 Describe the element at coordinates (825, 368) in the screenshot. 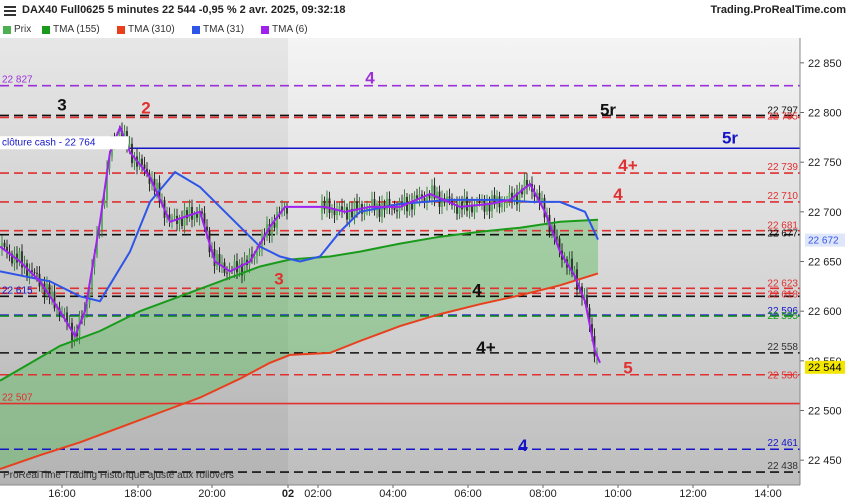

I see `current-price-label: 22 544` at that location.